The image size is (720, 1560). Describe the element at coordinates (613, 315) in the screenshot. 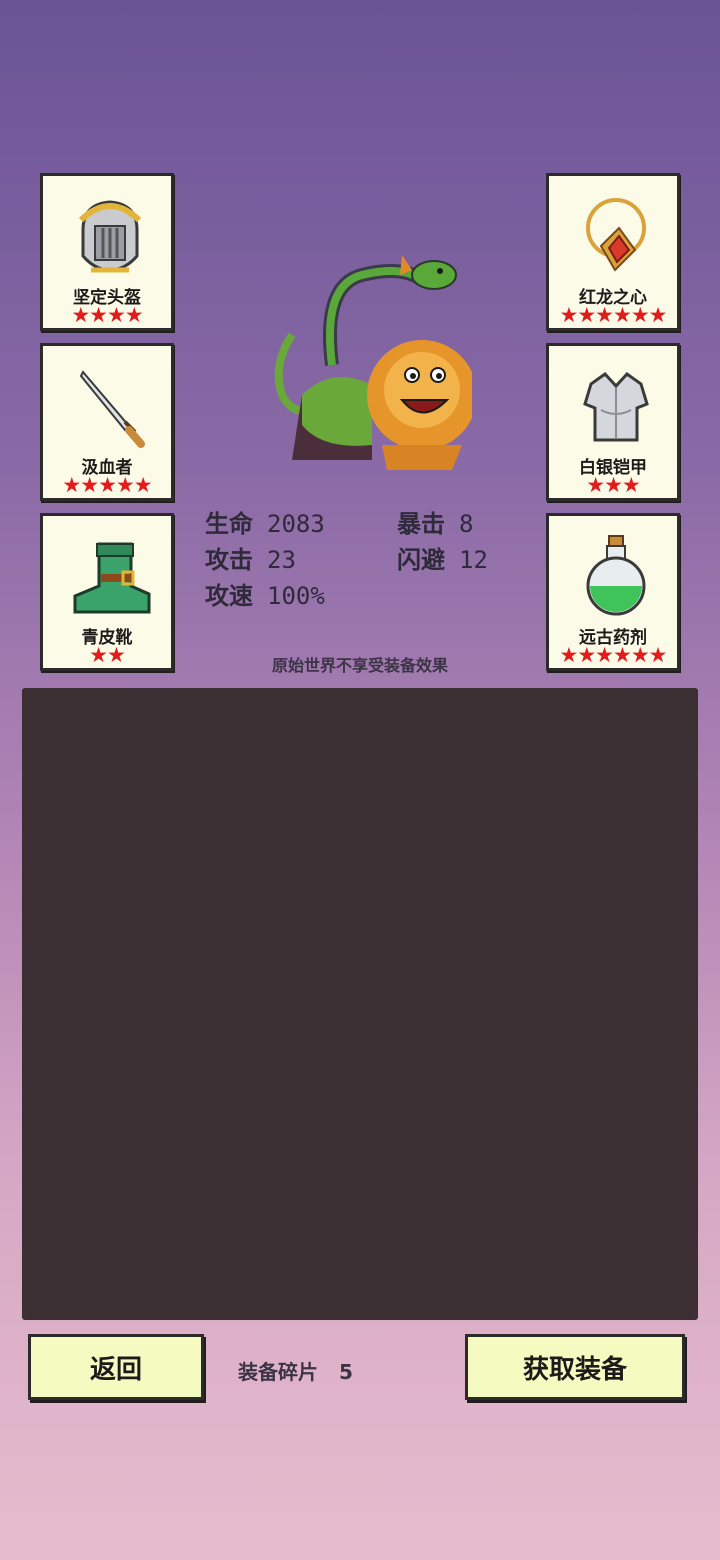

I see `equip-stars: ★★★★★★` at that location.